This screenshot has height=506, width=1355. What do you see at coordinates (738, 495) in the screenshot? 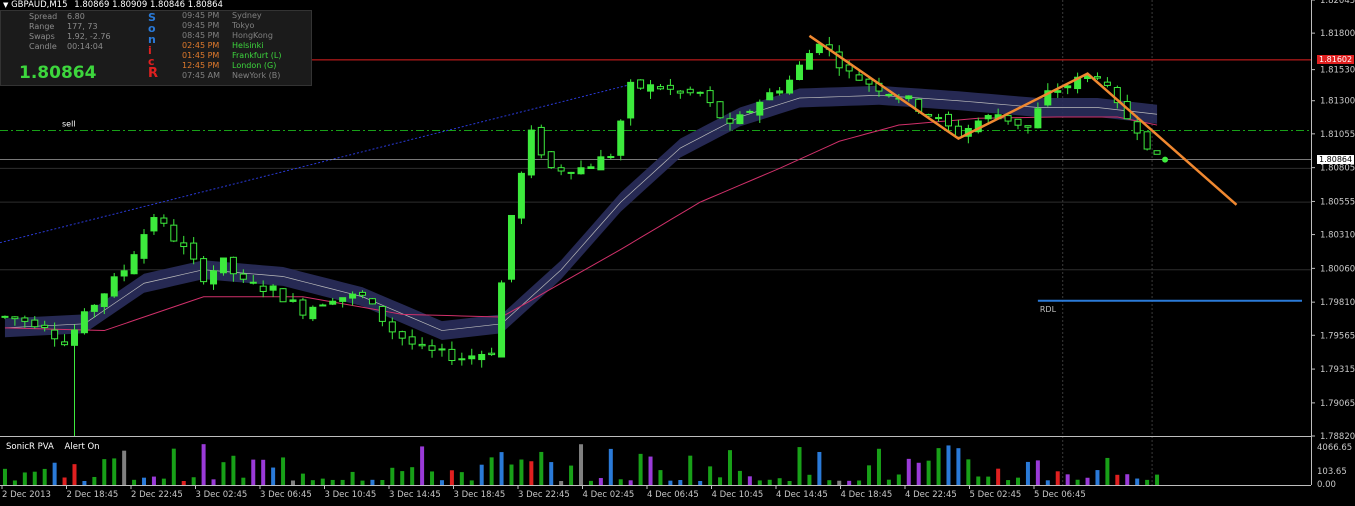
I see `time-tick-label: 4 Dec 10:45` at bounding box center [738, 495].